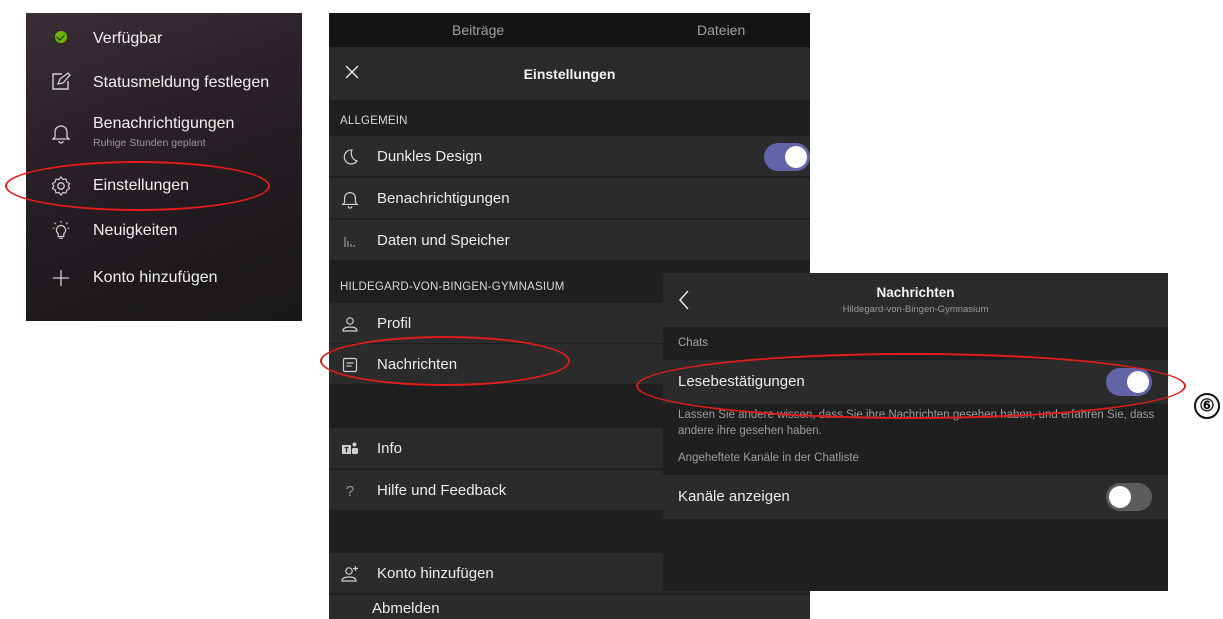 The width and height of the screenshot is (1223, 619). I want to click on page-title: Nachrichten, so click(915, 292).